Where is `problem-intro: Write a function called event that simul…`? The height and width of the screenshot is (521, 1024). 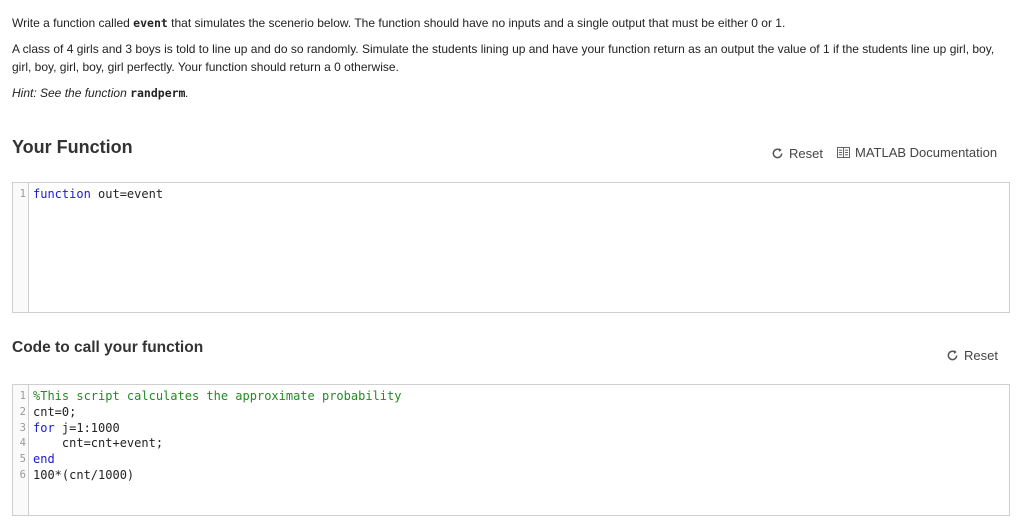 problem-intro: Write a function called event that simul… is located at coordinates (512, 23).